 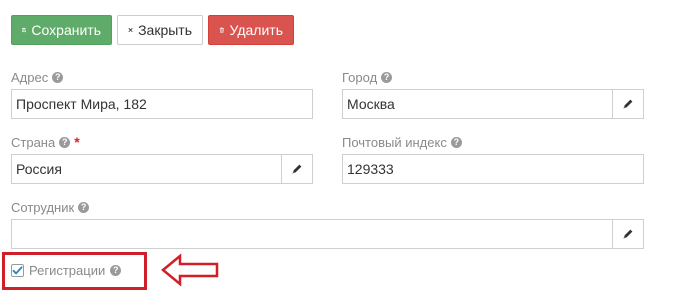 I want to click on trash-icon, so click(x=221, y=30).